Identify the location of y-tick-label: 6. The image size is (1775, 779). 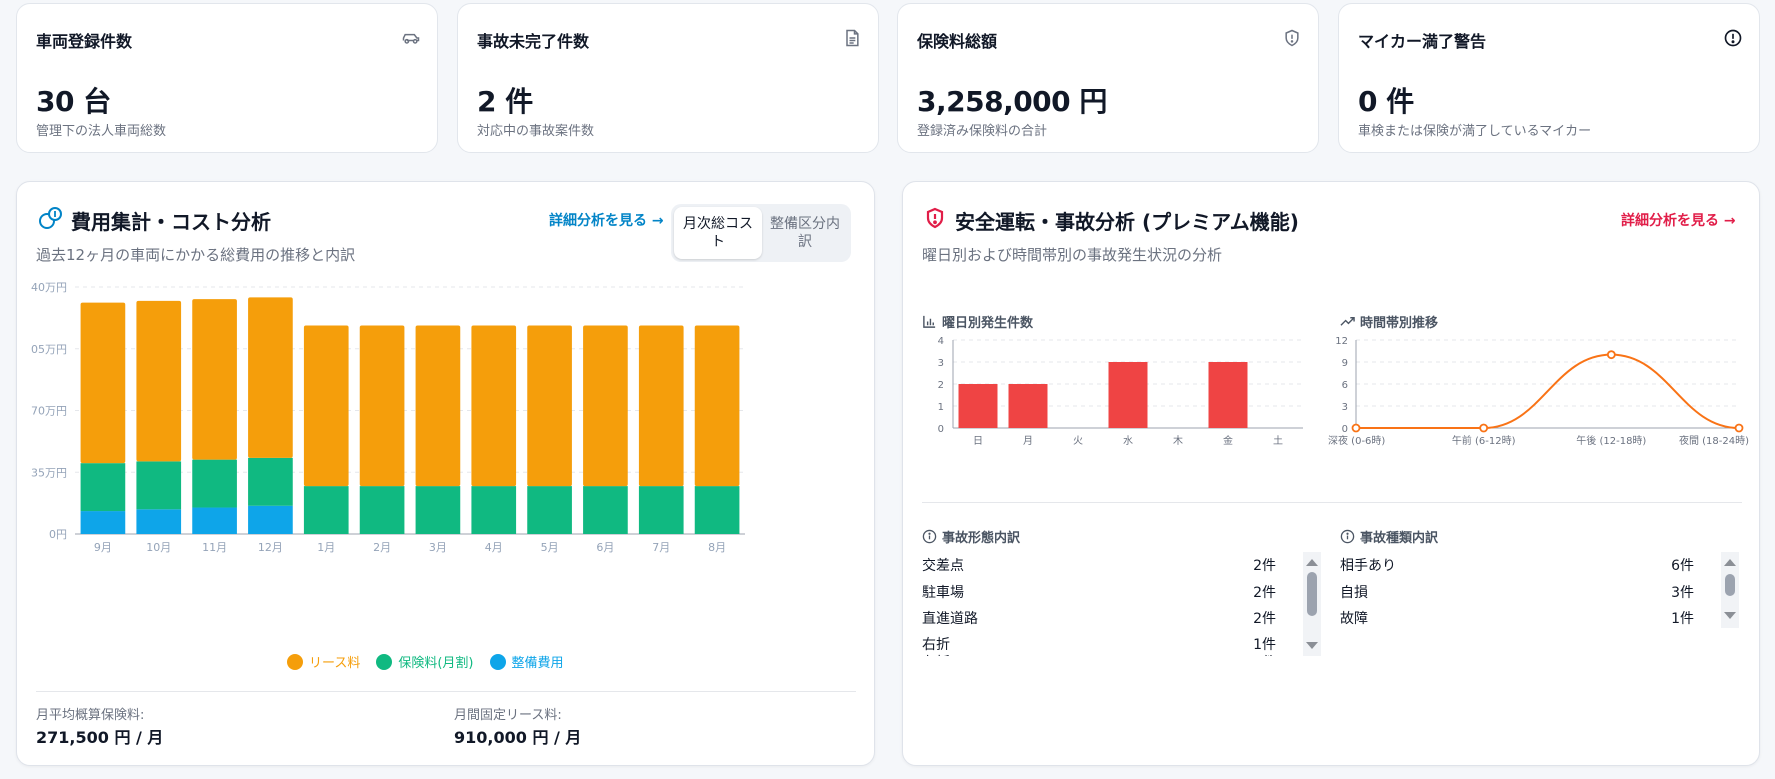
(1345, 385).